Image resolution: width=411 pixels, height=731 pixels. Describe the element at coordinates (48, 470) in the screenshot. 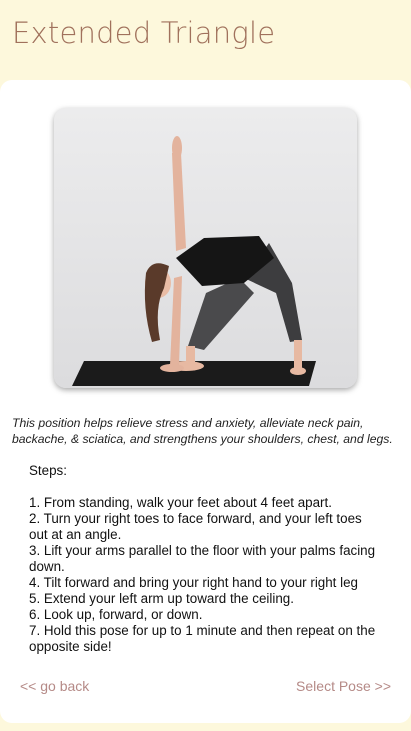

I see `steps-heading: Steps:` at that location.